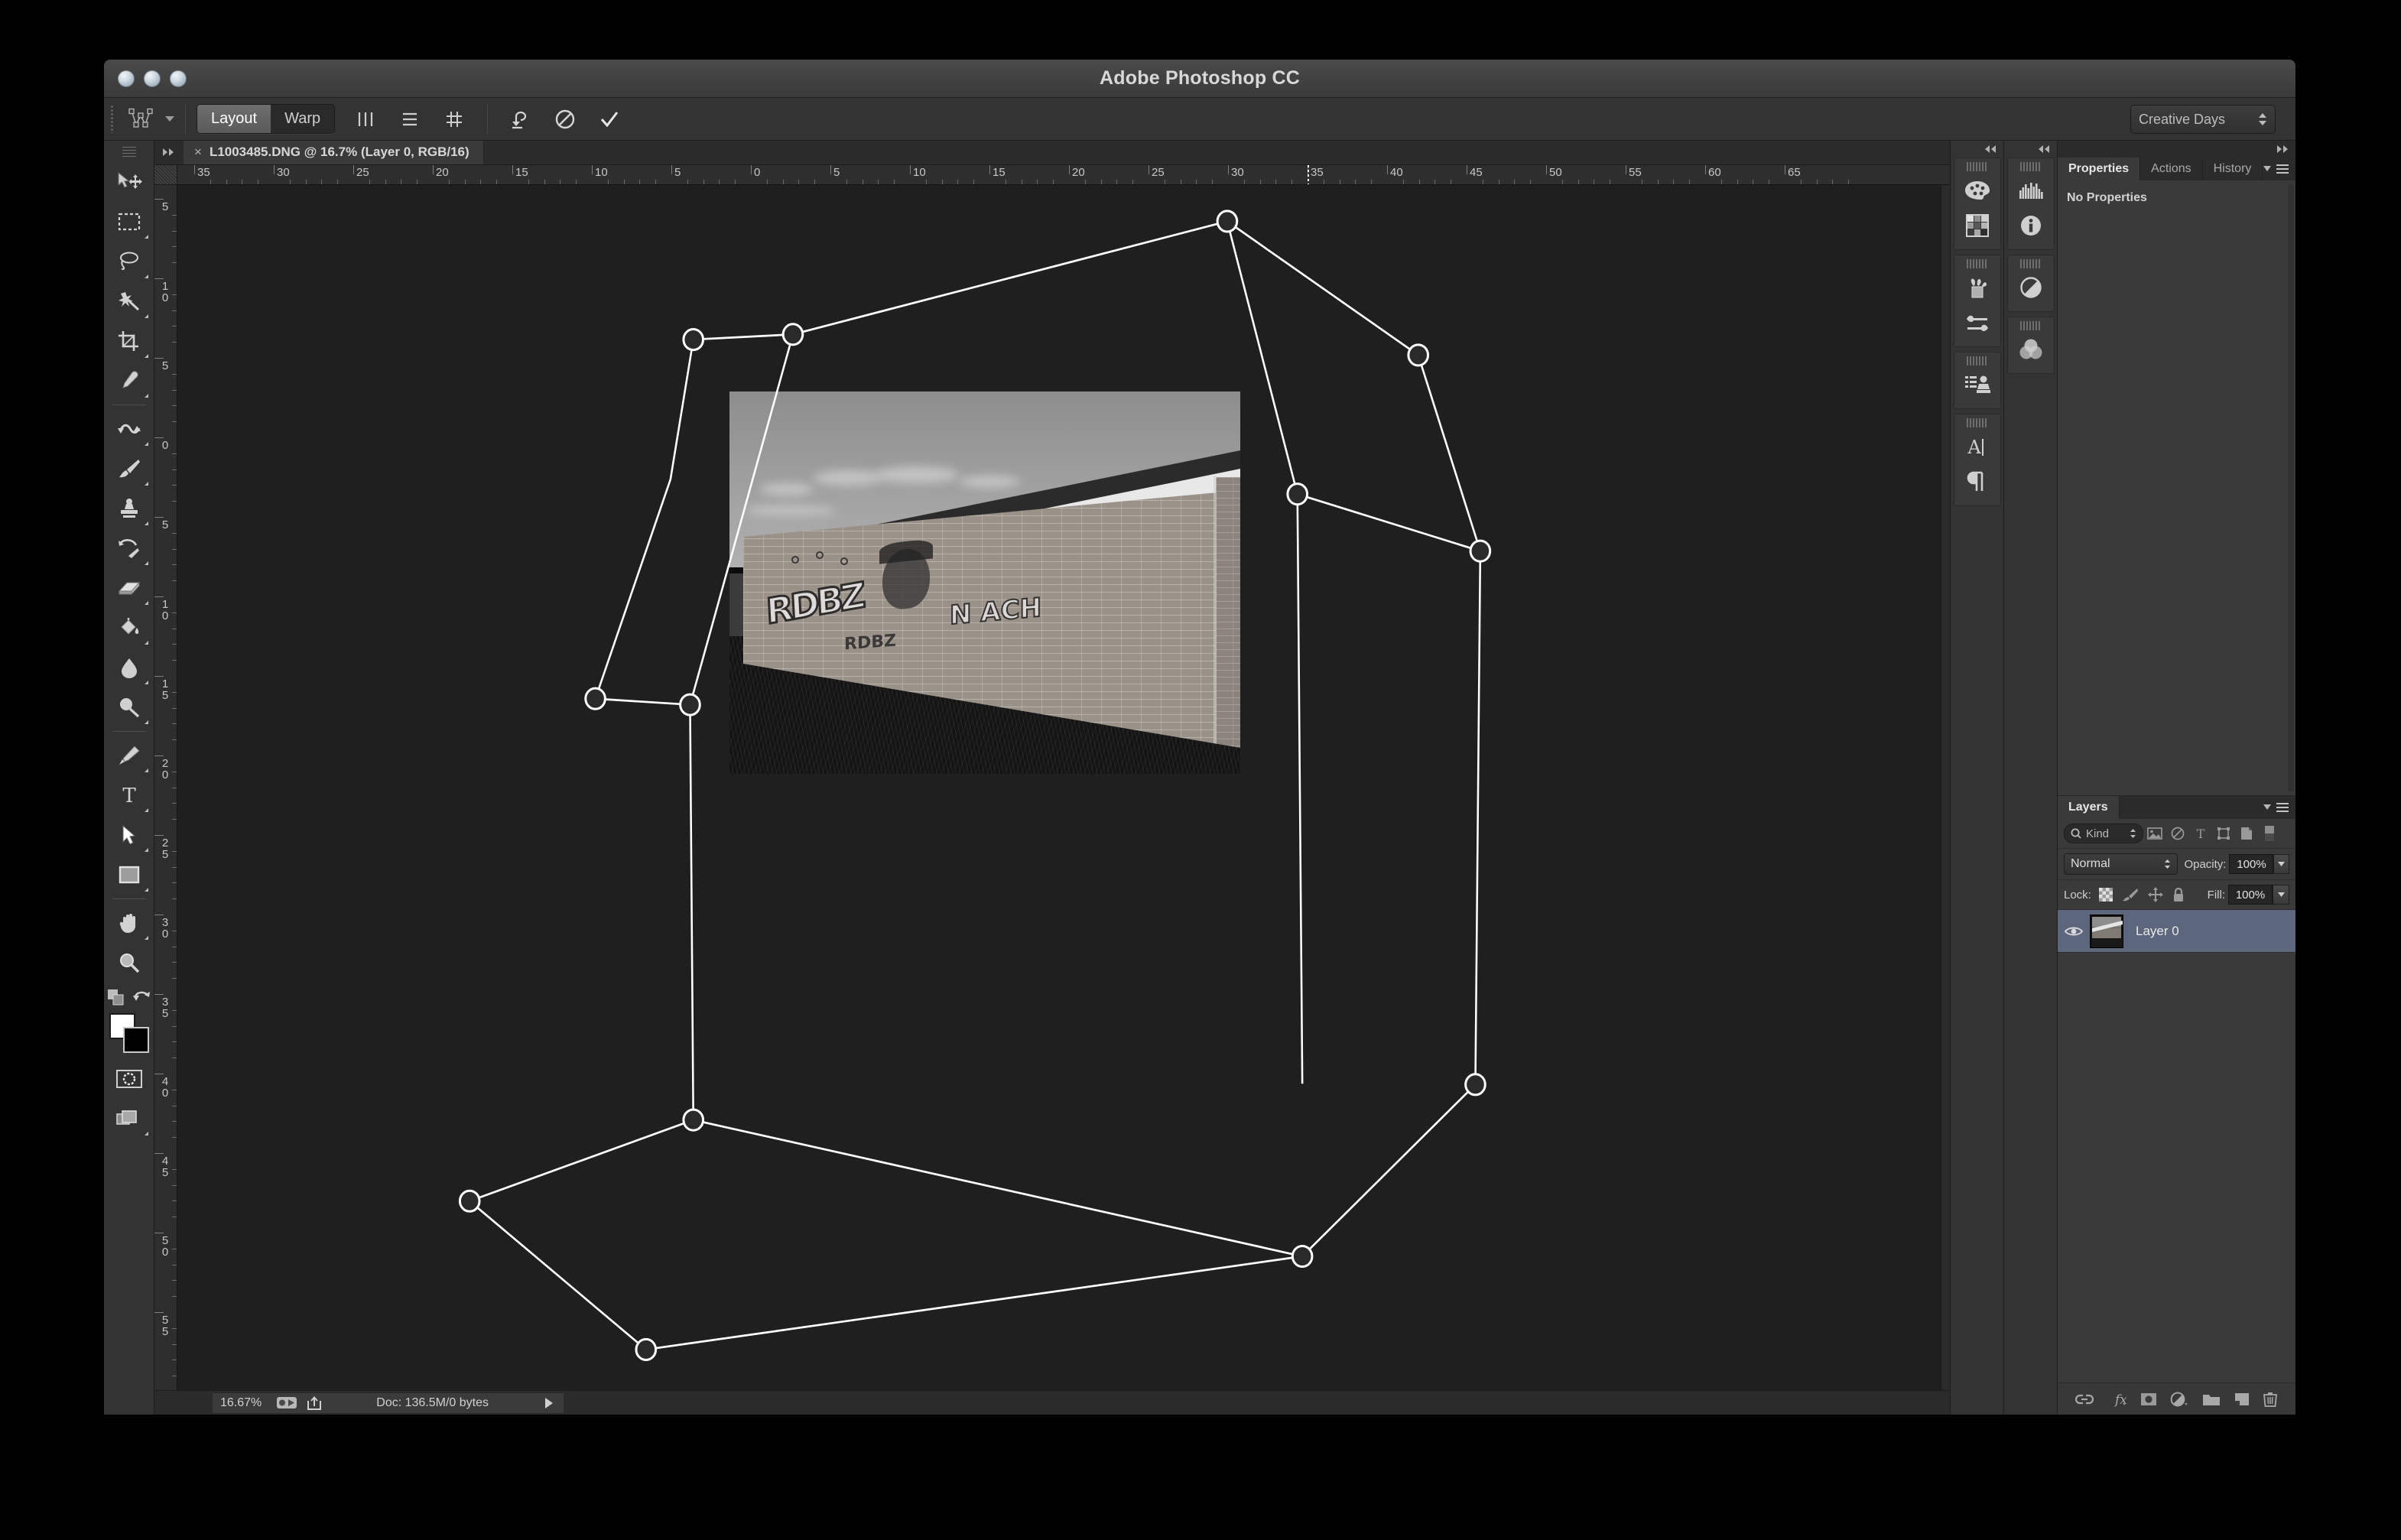 Image resolution: width=2401 pixels, height=1540 pixels. I want to click on delete-layer-icon, so click(2270, 1399).